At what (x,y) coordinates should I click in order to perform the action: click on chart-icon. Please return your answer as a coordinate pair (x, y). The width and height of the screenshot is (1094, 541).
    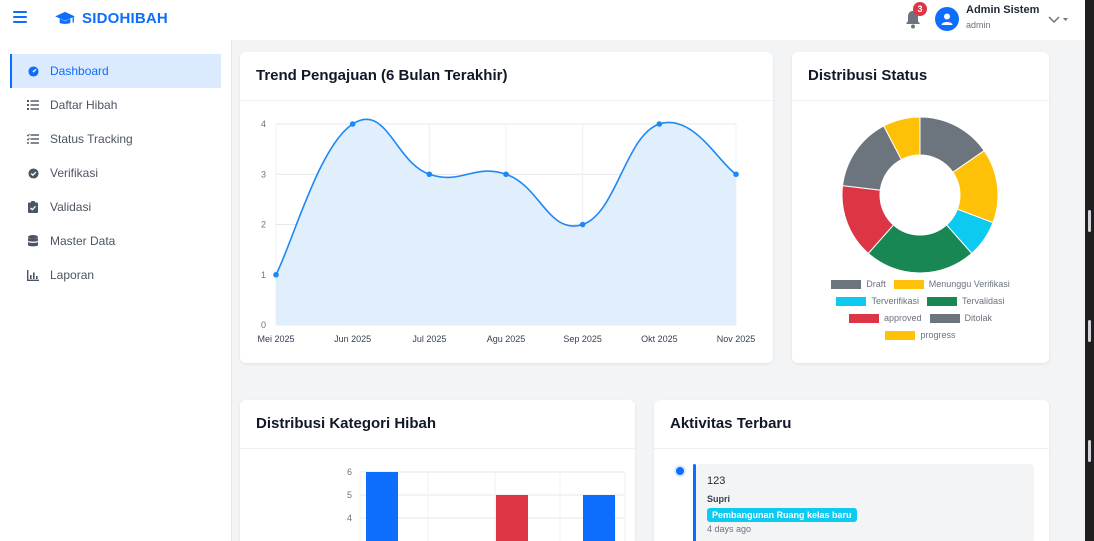
    Looking at the image, I should click on (33, 275).